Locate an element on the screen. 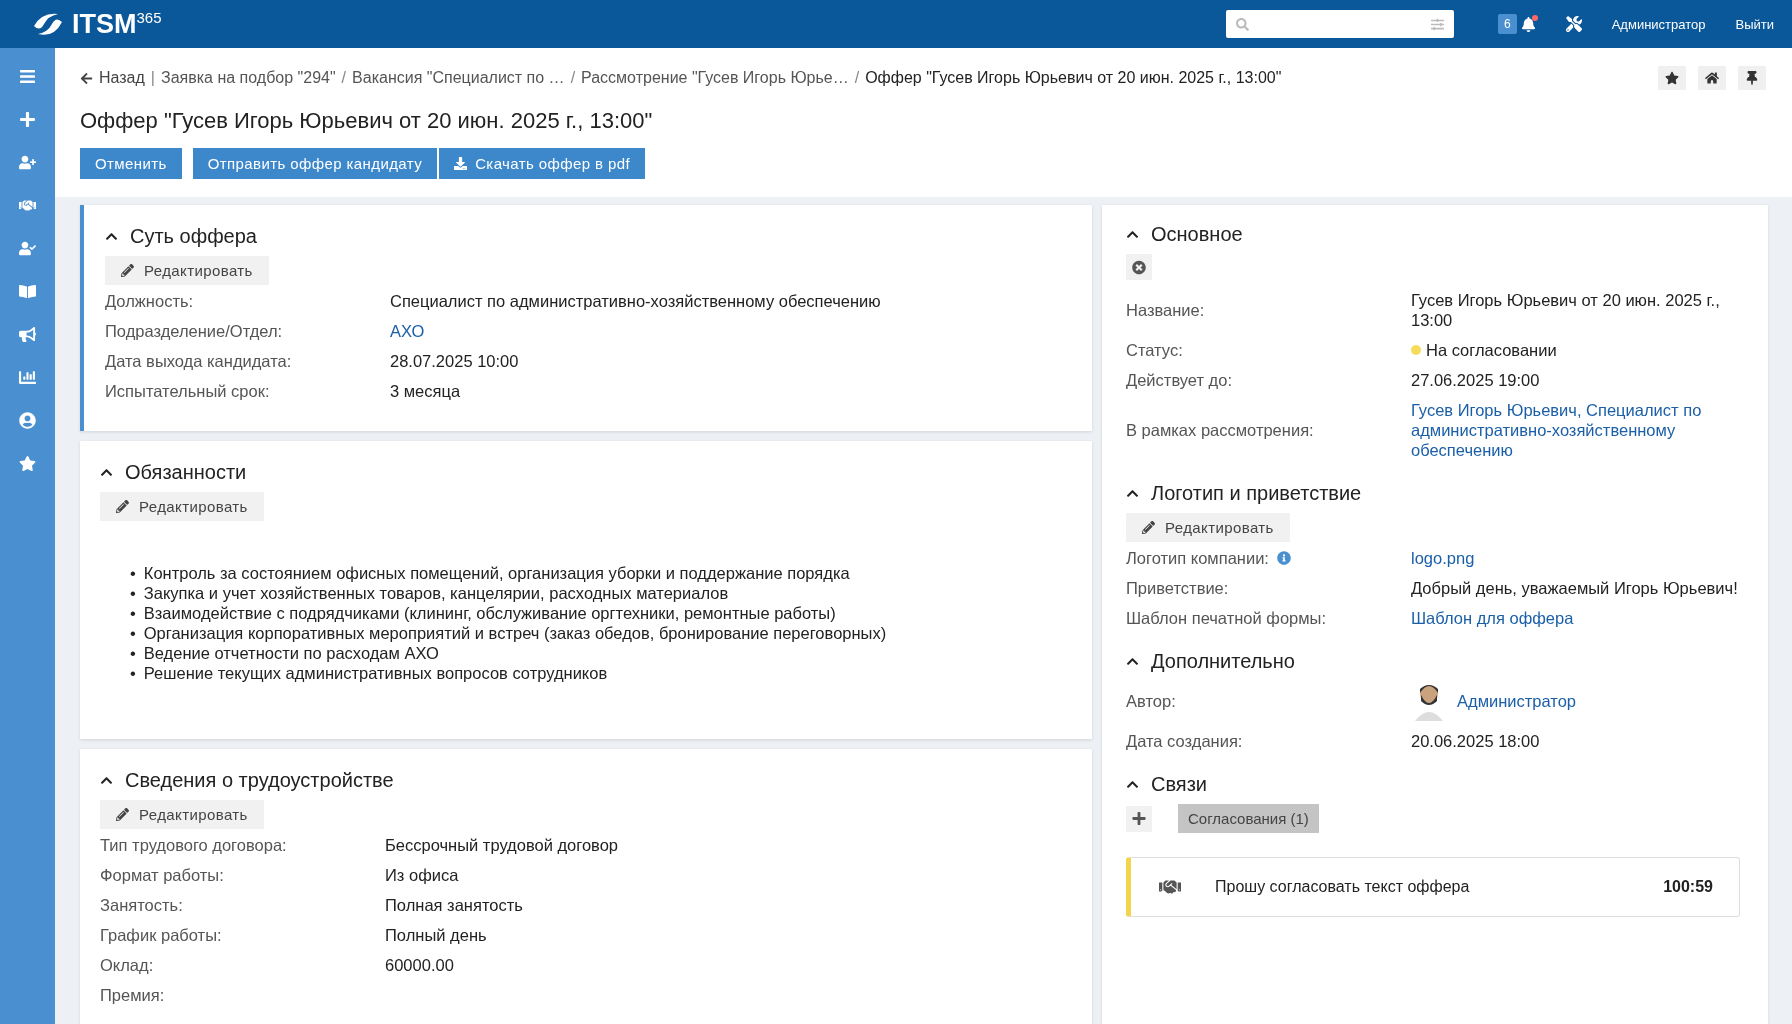 Image resolution: width=1792 pixels, height=1024 pixels. section-title: Обязанности is located at coordinates (186, 472).